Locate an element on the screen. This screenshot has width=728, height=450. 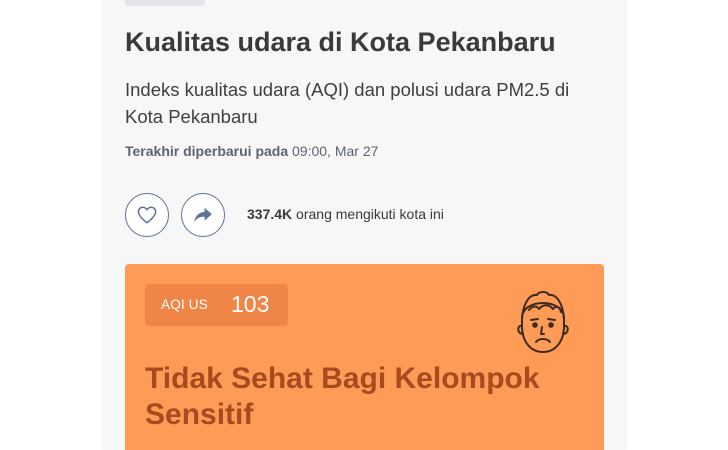
aqi-value: 103 is located at coordinates (250, 304).